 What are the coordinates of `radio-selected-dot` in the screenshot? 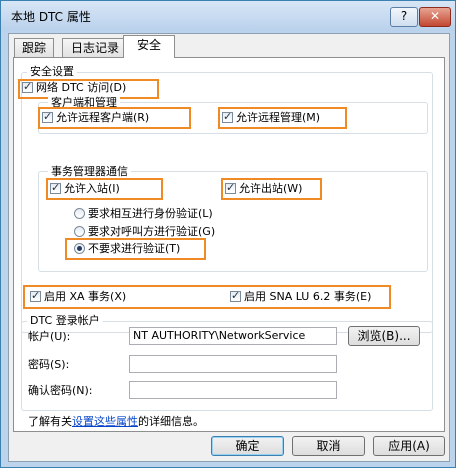 It's located at (79, 248).